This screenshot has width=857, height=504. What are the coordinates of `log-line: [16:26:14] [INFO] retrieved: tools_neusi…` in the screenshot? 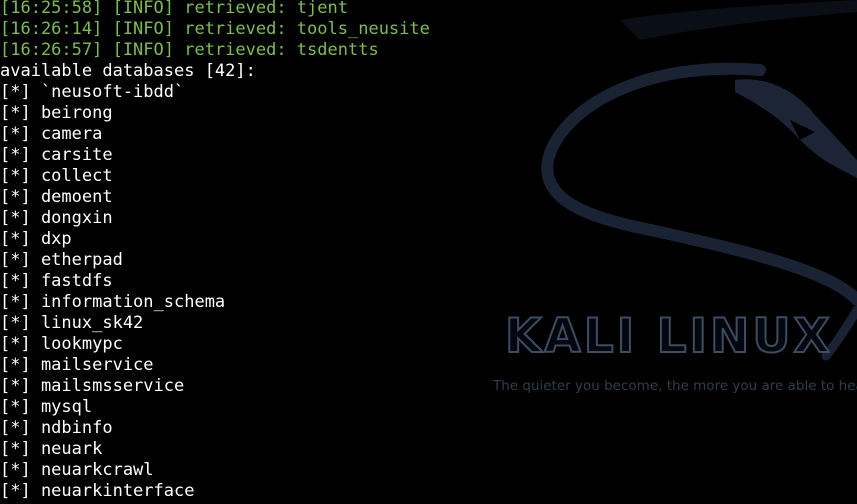 It's located at (215, 29).